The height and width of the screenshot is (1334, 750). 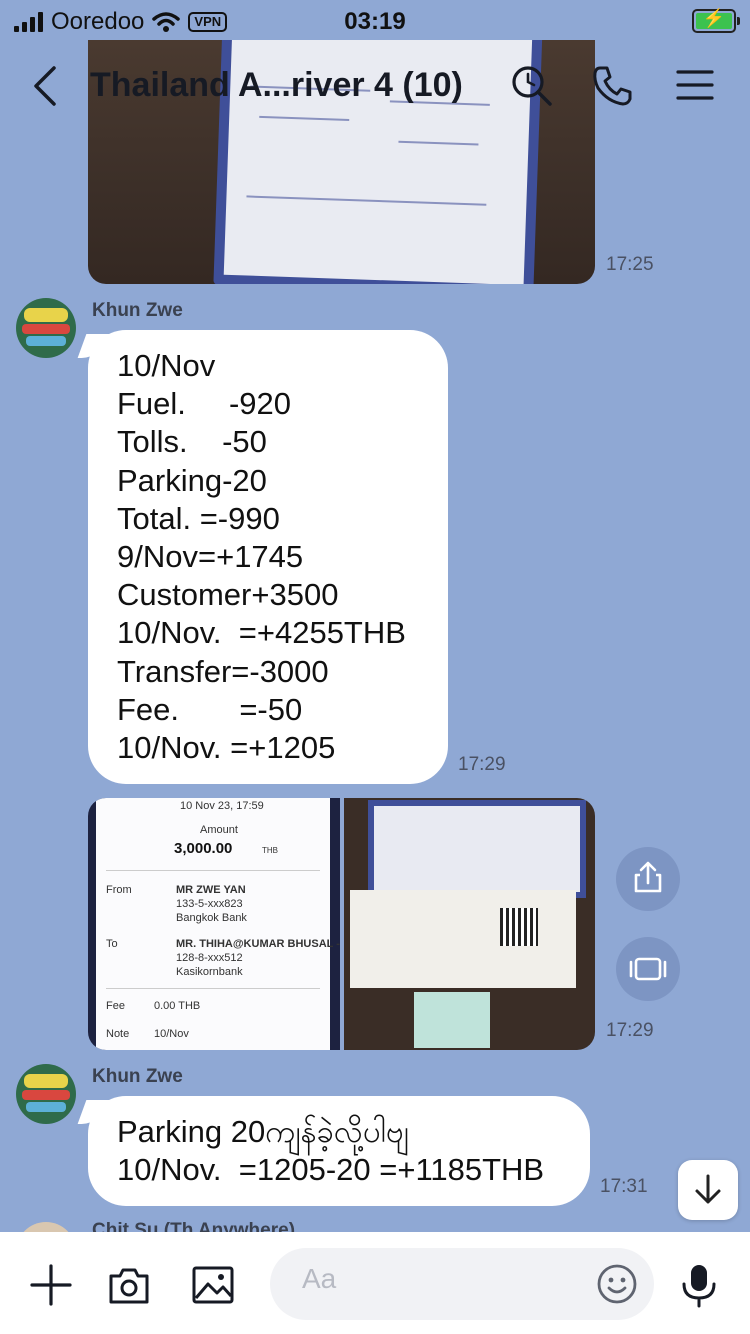 What do you see at coordinates (46, 86) in the screenshot?
I see `back-arrow-icon` at bounding box center [46, 86].